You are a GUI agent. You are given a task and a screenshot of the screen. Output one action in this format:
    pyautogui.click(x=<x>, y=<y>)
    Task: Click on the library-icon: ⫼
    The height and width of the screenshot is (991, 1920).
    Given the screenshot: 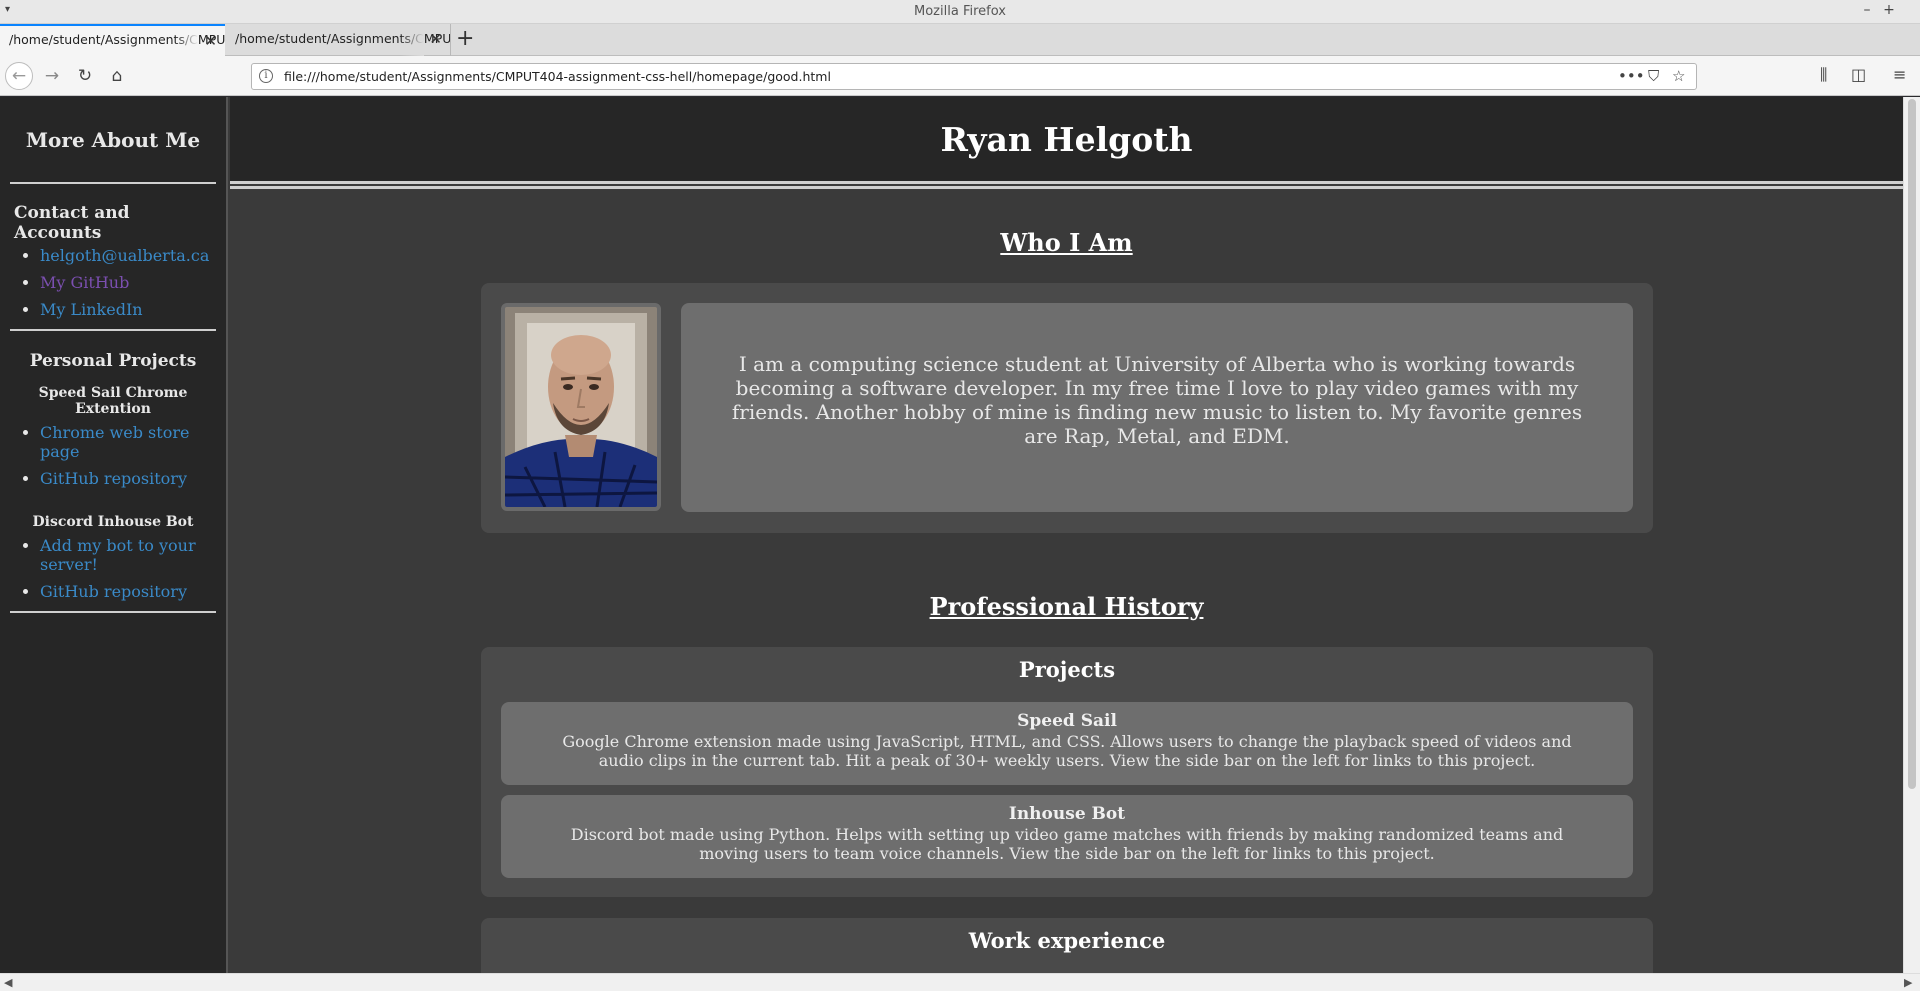 What is the action you would take?
    pyautogui.click(x=1823, y=75)
    